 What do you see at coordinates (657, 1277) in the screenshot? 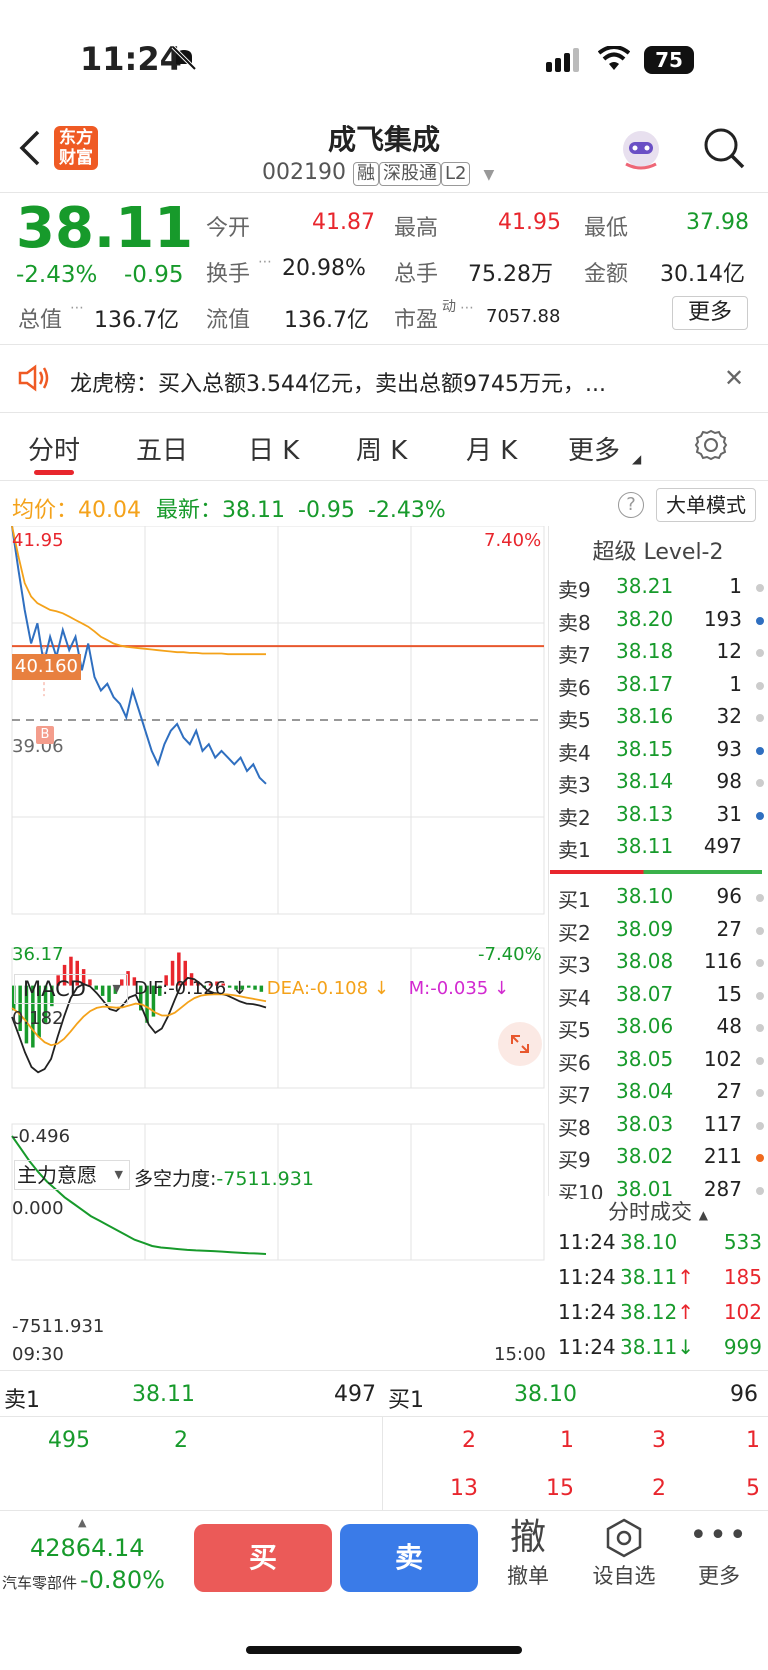
I see `tick-price: 38.11↑` at bounding box center [657, 1277].